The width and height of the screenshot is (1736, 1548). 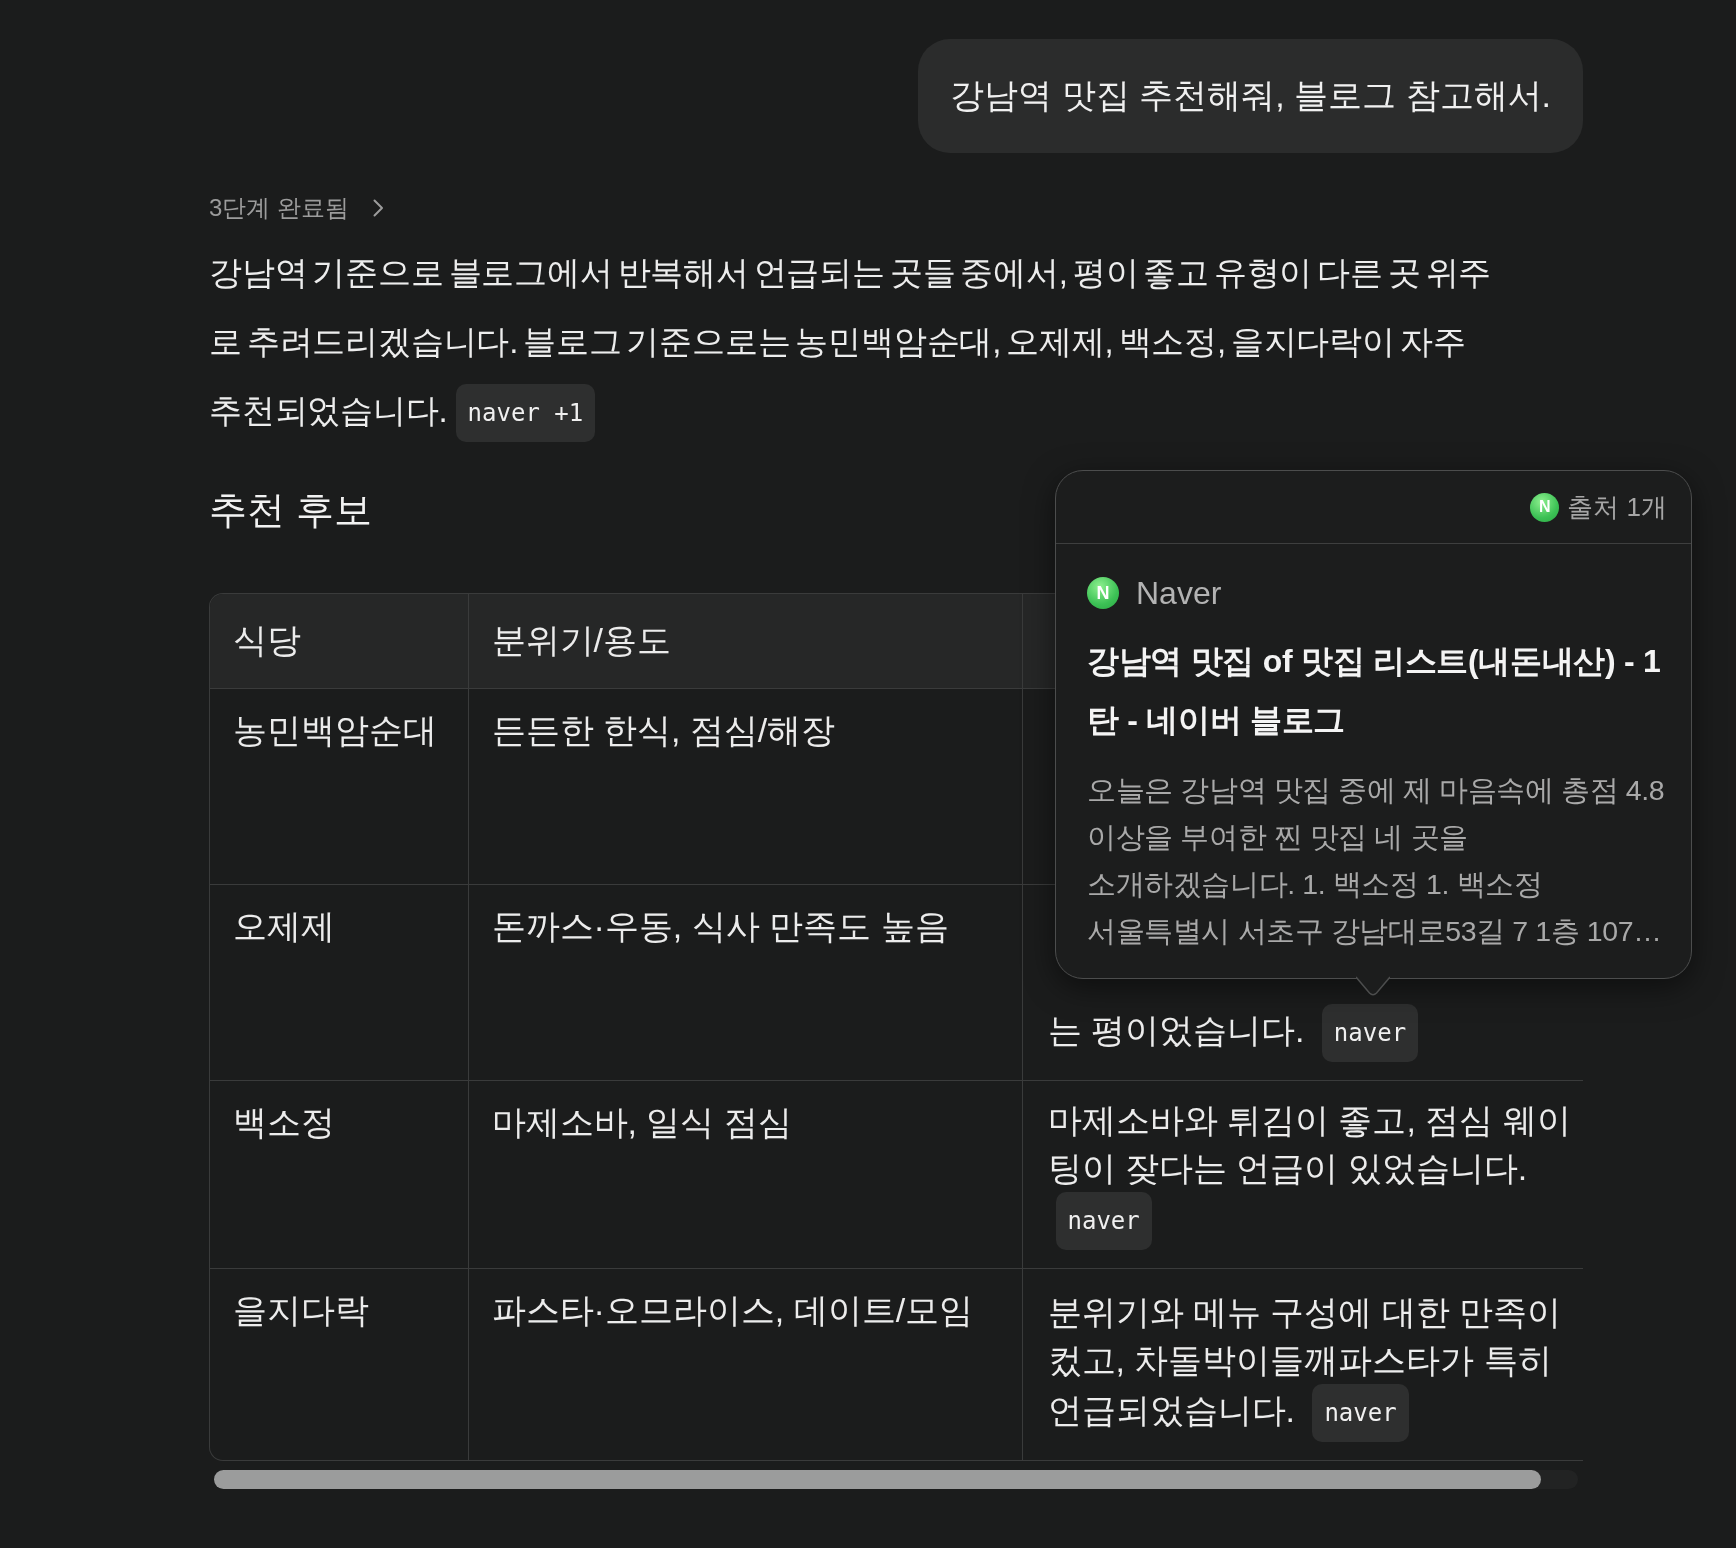 What do you see at coordinates (1302, 1364) in the screenshot?
I see `table-cell: 분위기와 메뉴 구성에 대한 만족이 컸고, 차돌박이들깨파스타가 특히 언급되었습니다. naver` at bounding box center [1302, 1364].